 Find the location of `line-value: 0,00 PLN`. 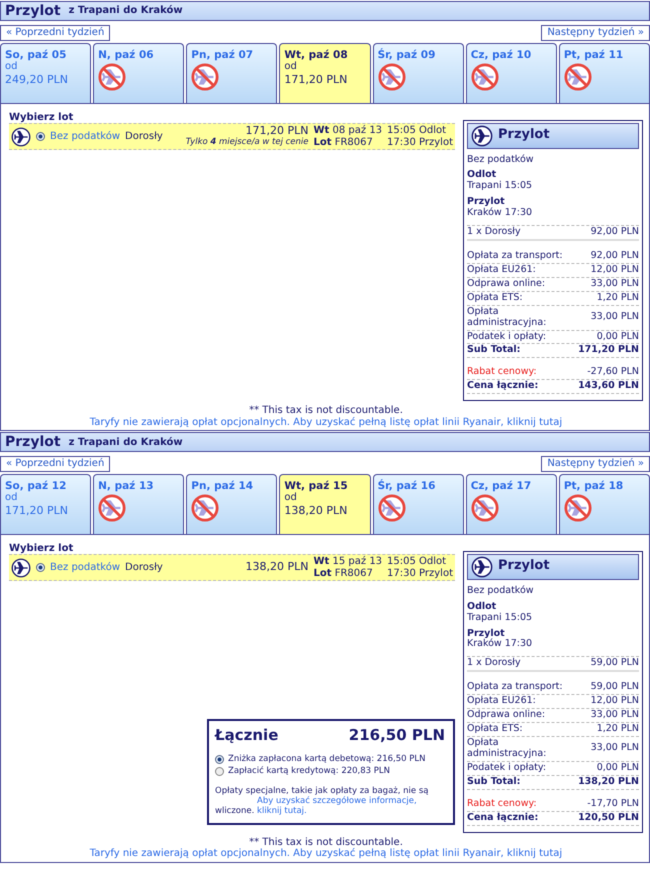

line-value: 0,00 PLN is located at coordinates (617, 768).